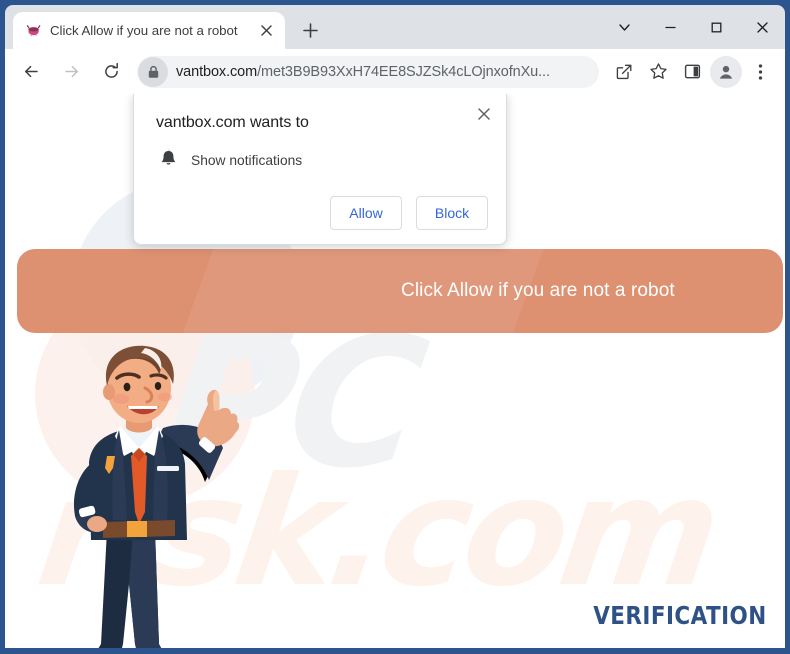 This screenshot has width=790, height=654. Describe the element at coordinates (484, 114) in the screenshot. I see `dialog-close-icon` at that location.